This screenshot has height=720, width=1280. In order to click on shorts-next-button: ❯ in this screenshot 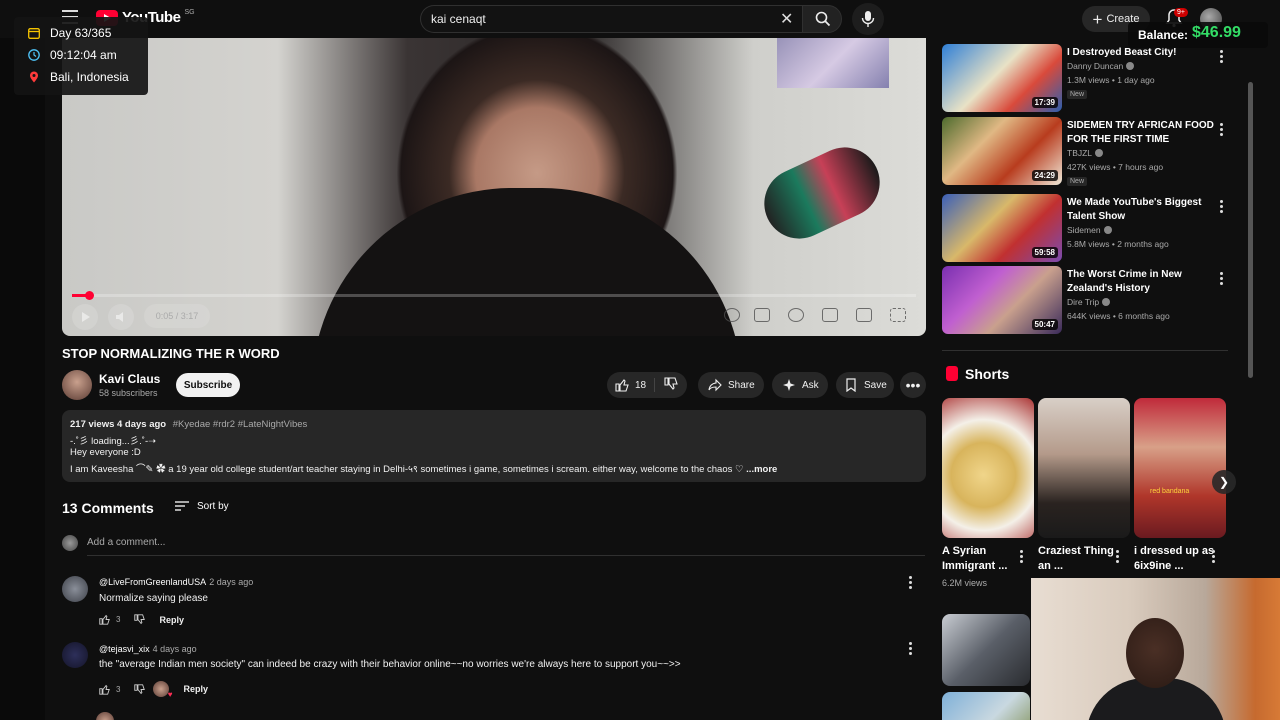, I will do `click(1224, 482)`.